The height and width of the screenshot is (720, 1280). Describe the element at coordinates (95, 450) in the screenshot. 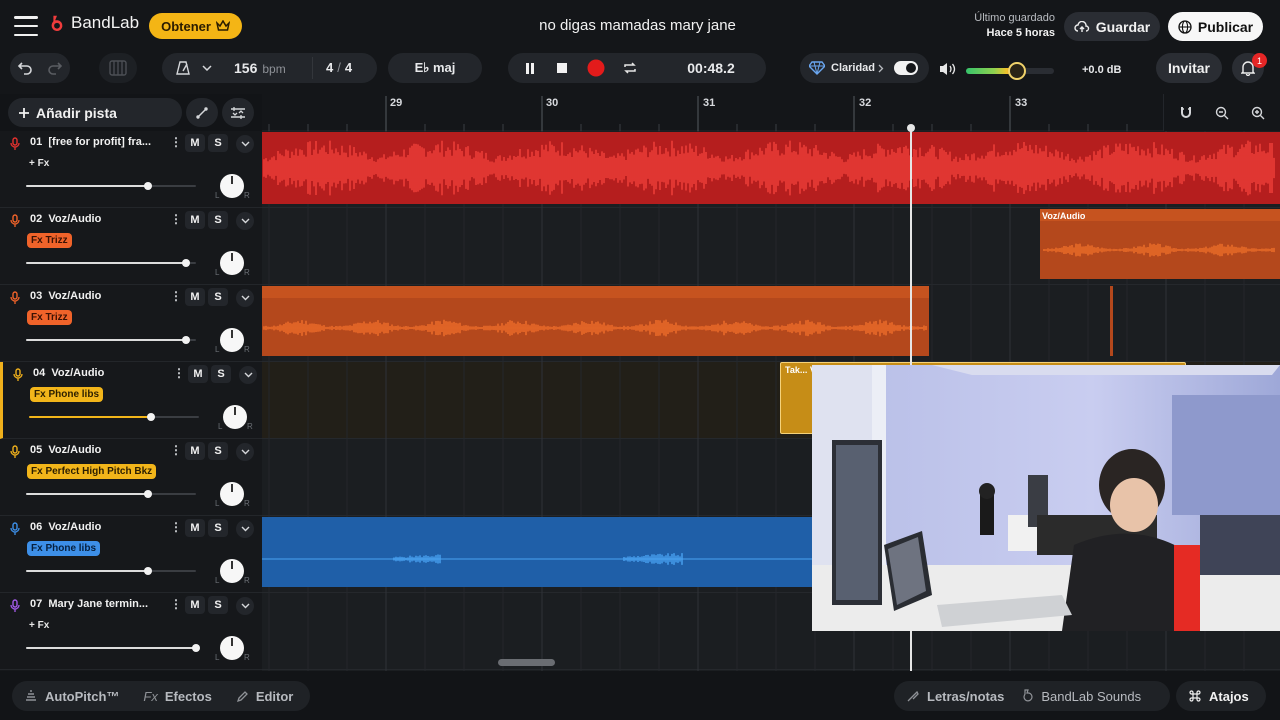

I see `track-name: 05 Voz/Audio` at that location.